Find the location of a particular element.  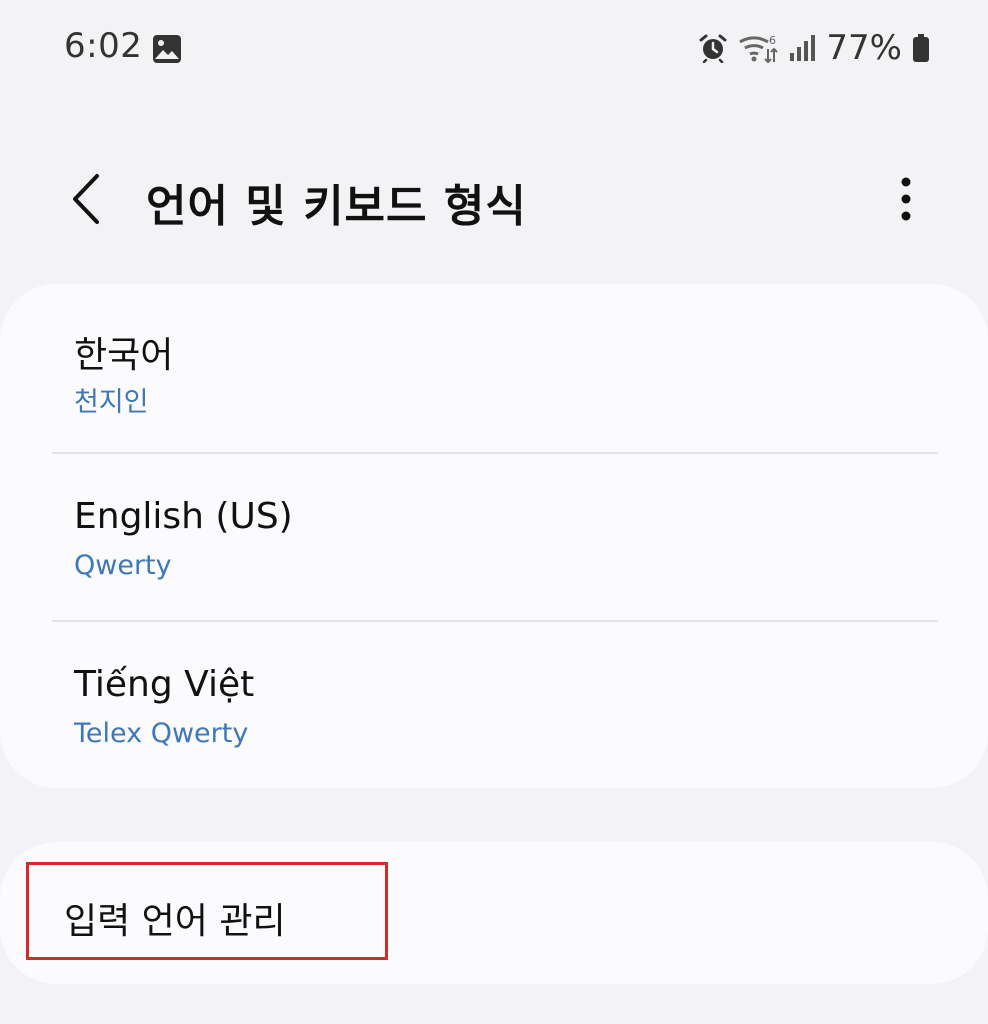

manage-card: 입력 언어 관리 is located at coordinates (494, 913).